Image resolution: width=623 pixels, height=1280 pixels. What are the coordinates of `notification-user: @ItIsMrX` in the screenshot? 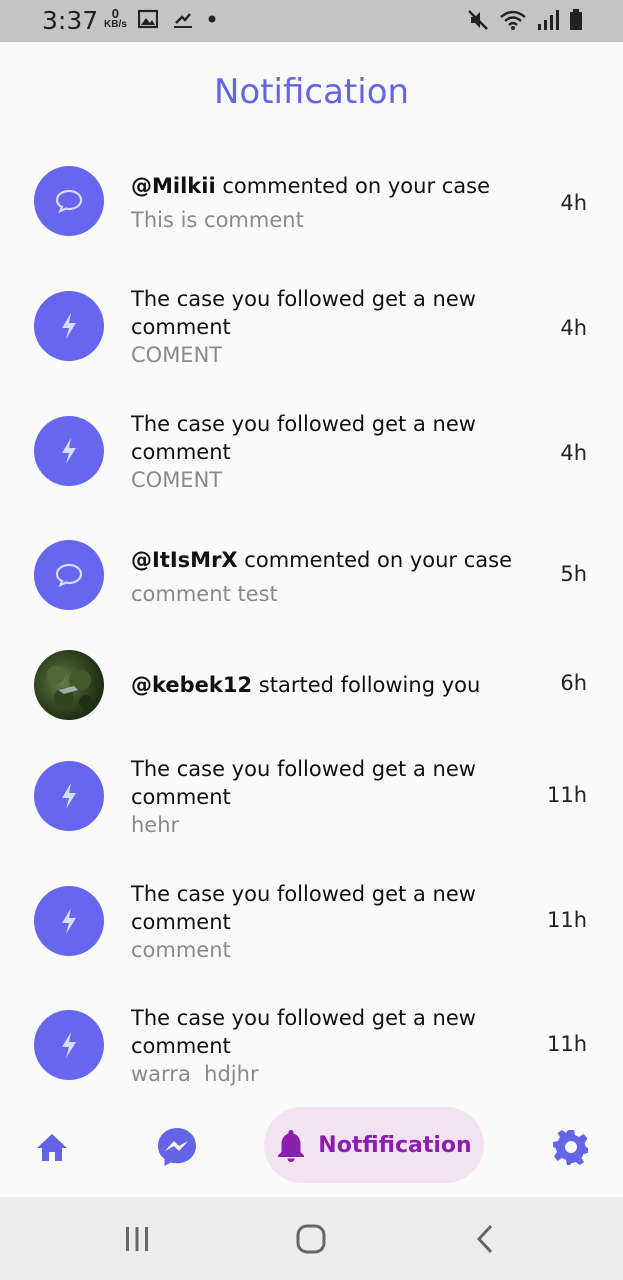 It's located at (184, 560).